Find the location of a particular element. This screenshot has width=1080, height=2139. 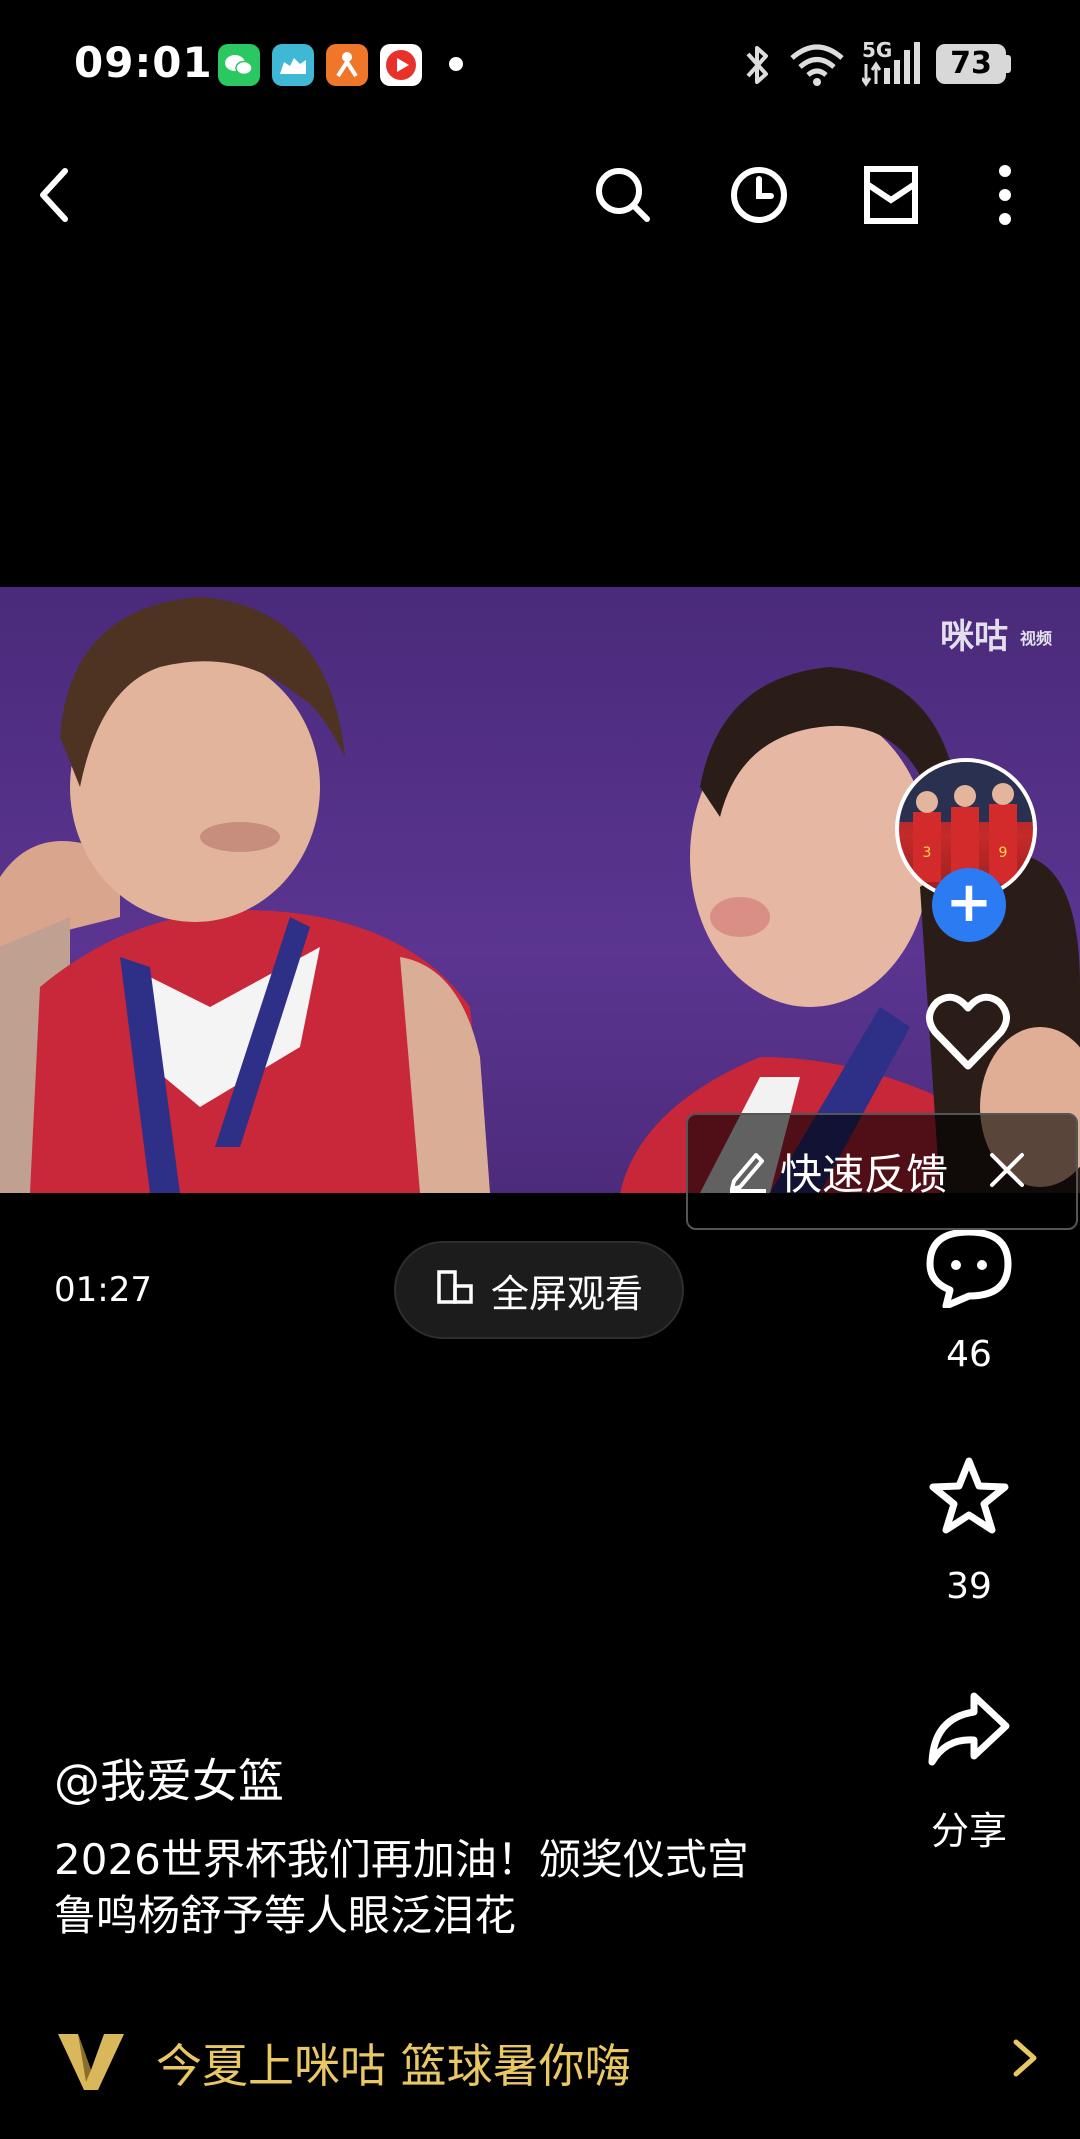

favorite-button is located at coordinates (969, 1498).